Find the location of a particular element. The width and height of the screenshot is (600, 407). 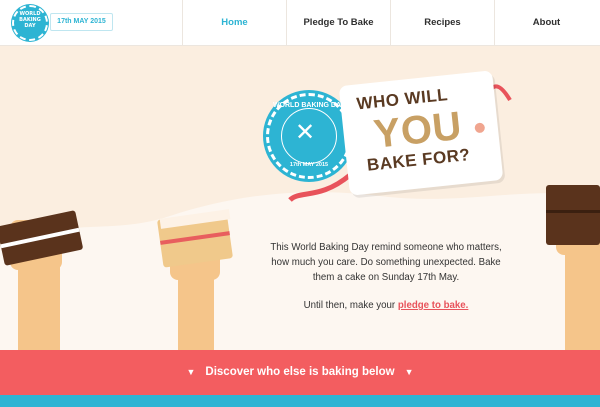

seal-date: 17th MAY 2015 is located at coordinates (309, 165).